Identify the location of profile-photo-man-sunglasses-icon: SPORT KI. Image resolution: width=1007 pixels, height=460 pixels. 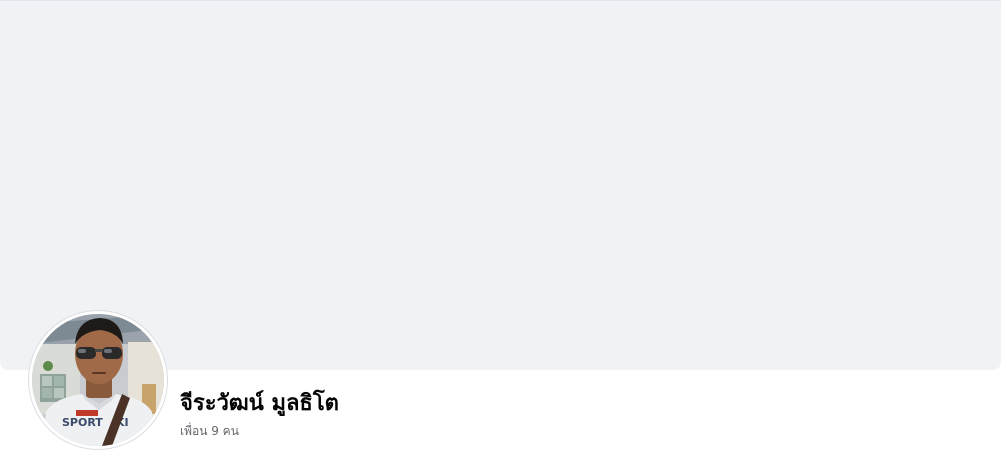
(98, 380).